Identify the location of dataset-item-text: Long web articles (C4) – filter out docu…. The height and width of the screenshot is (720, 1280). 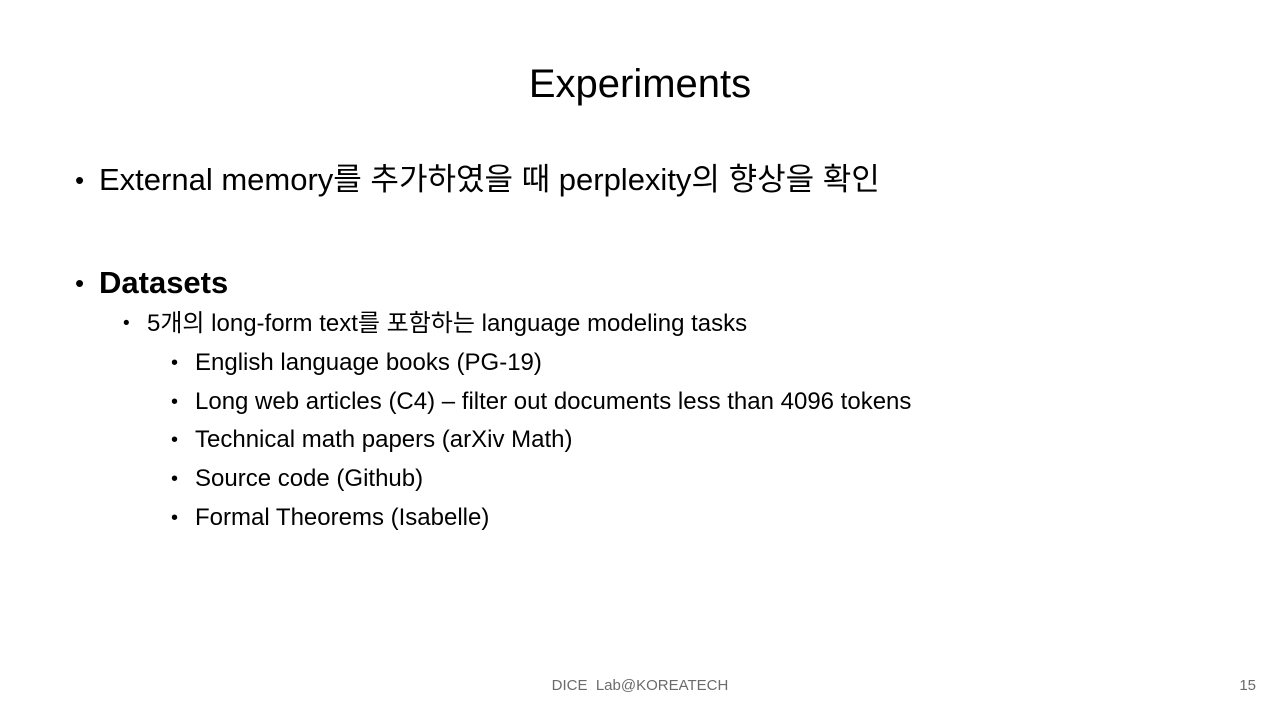
(553, 401).